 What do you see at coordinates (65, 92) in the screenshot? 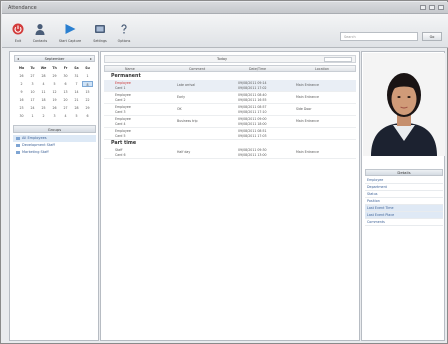
I see `calendar-day: 13` at bounding box center [65, 92].